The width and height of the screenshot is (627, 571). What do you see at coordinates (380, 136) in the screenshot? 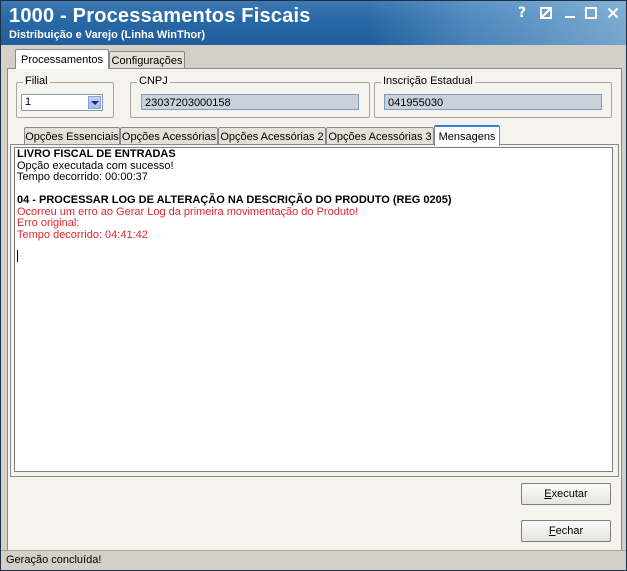
I see `tab-opcoes-acessorias-3: Opções Acessórias 3` at bounding box center [380, 136].